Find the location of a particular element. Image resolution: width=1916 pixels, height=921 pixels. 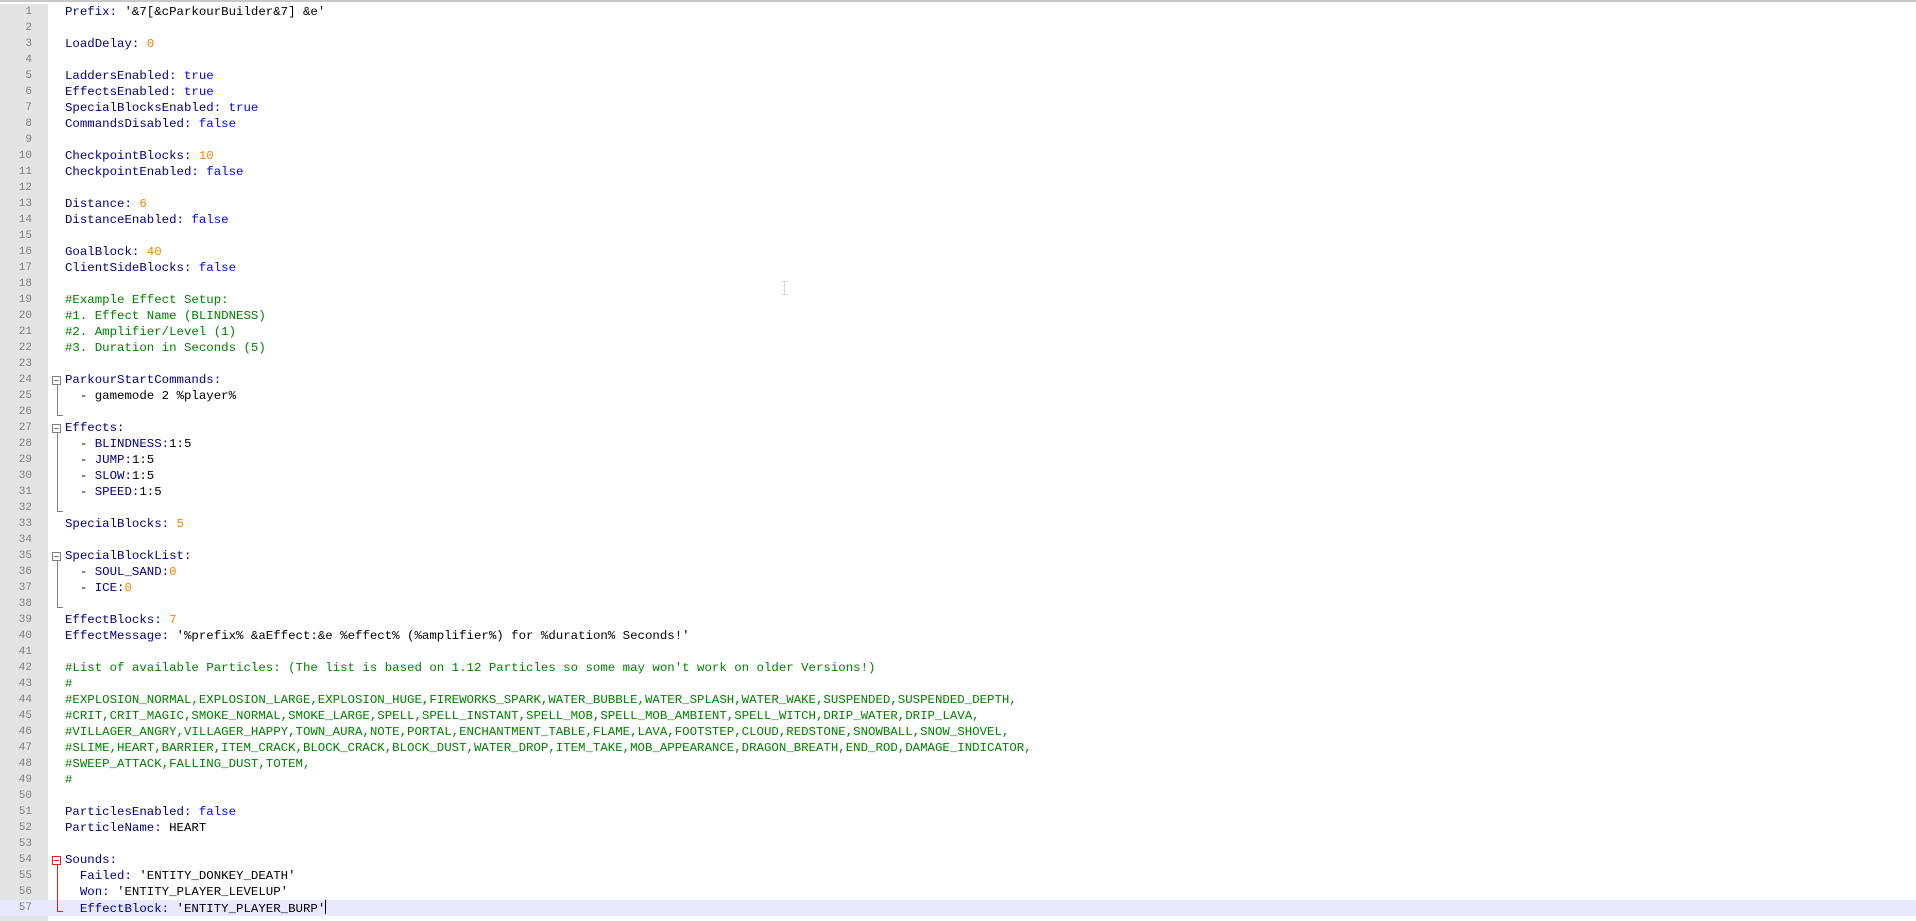

code-text: Sounds: is located at coordinates (91, 860).